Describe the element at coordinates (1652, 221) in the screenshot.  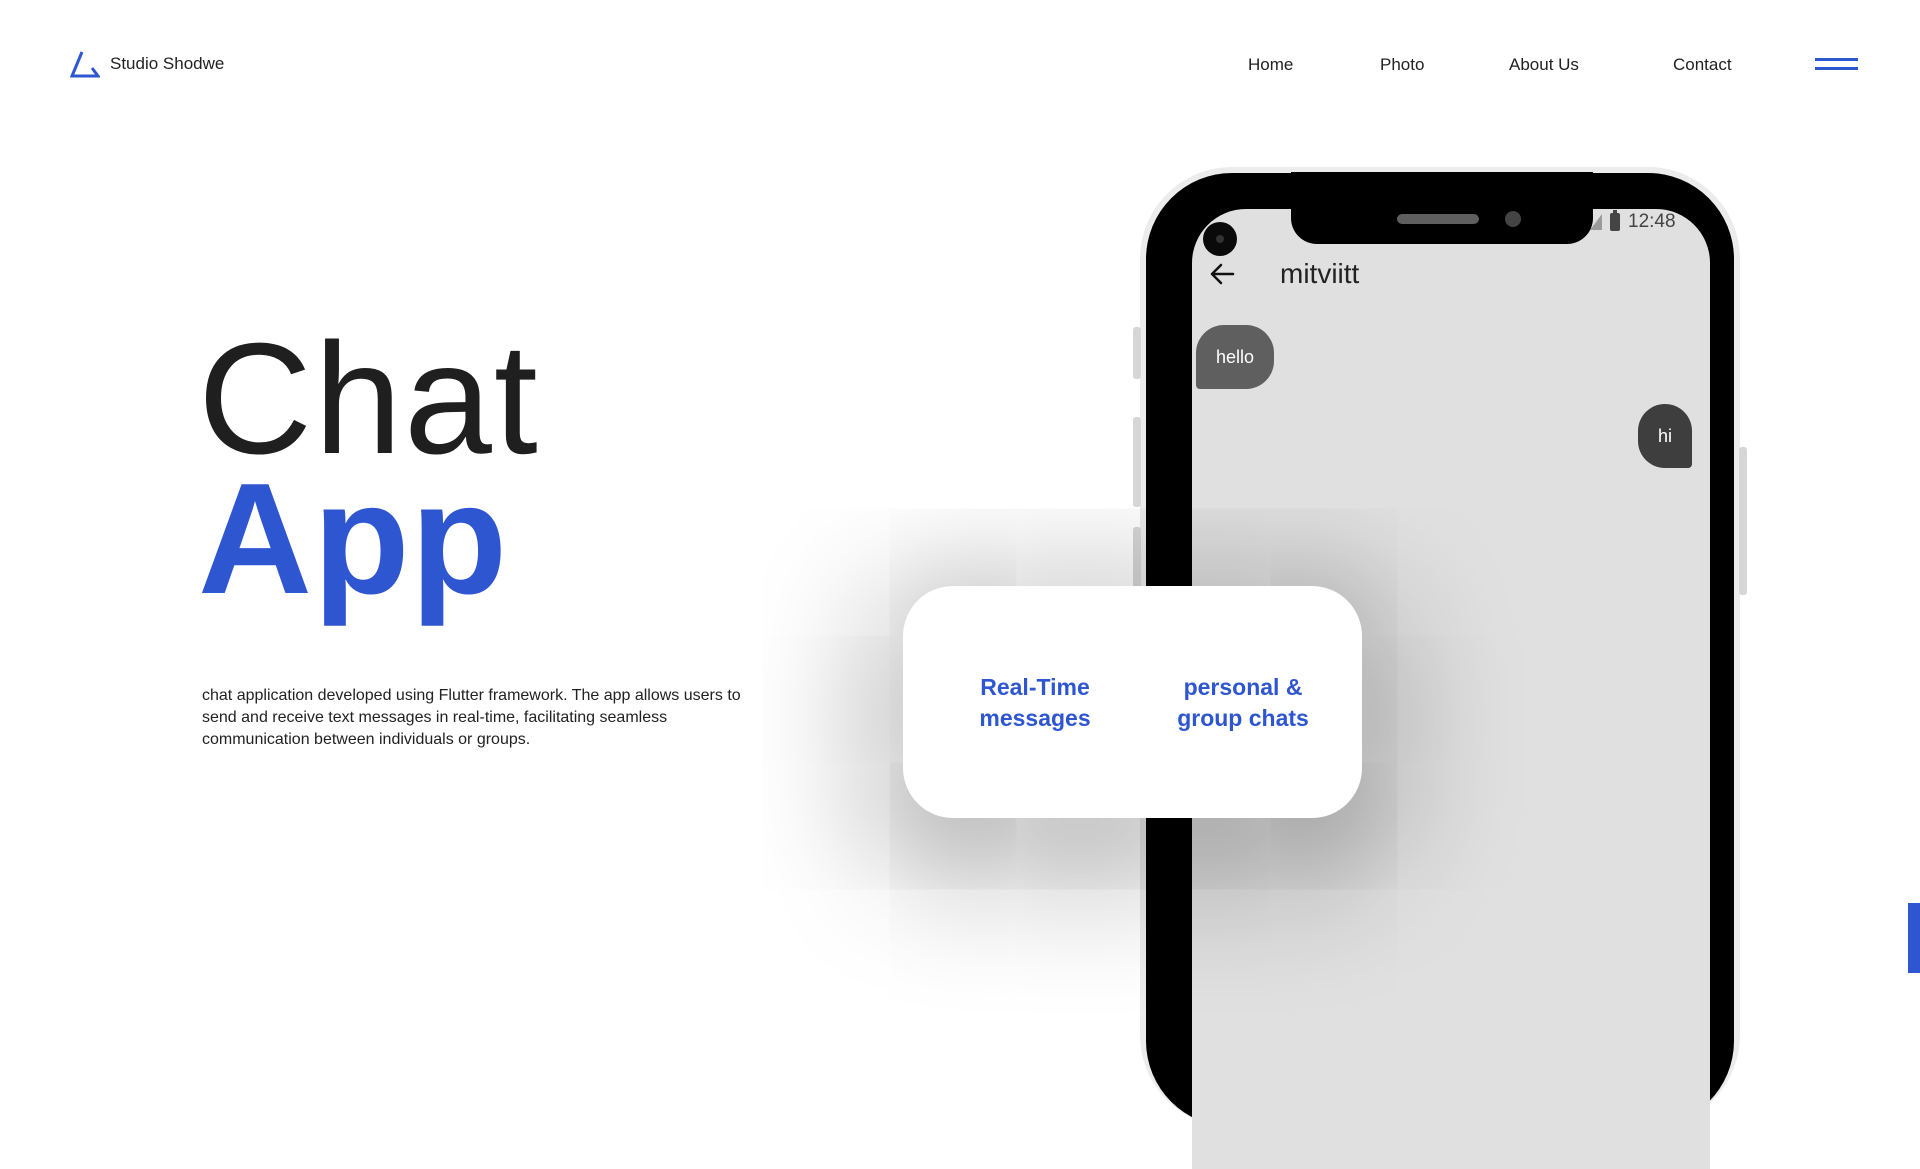
I see `status-time: 12:48` at that location.